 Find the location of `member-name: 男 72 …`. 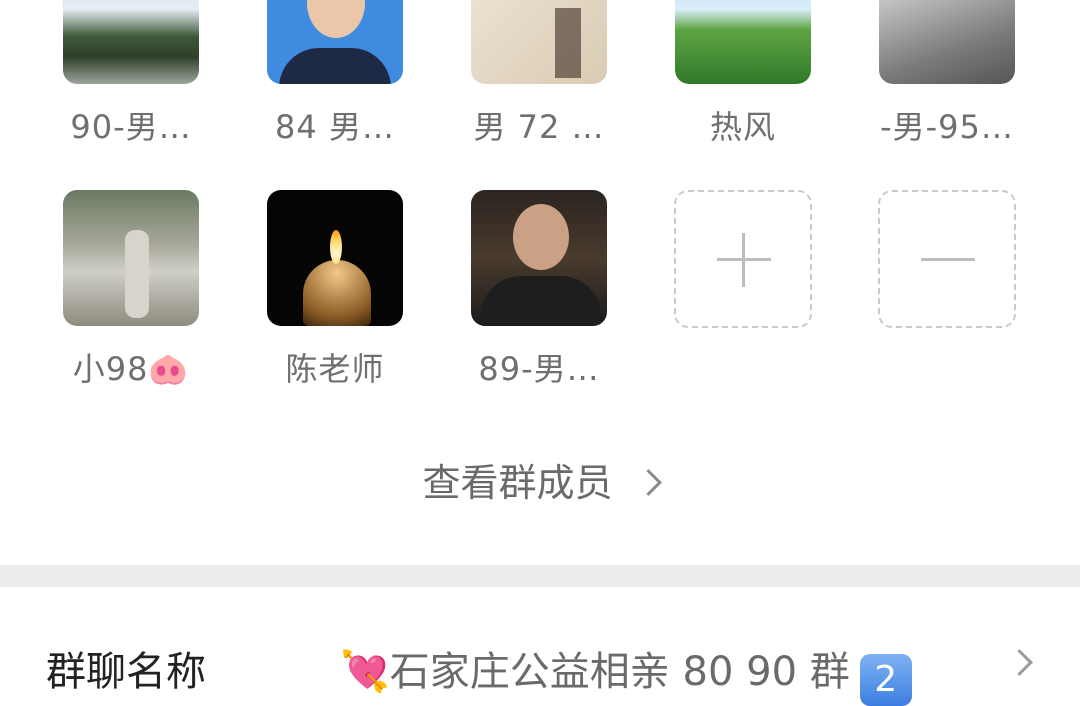

member-name: 男 72 … is located at coordinates (539, 127).